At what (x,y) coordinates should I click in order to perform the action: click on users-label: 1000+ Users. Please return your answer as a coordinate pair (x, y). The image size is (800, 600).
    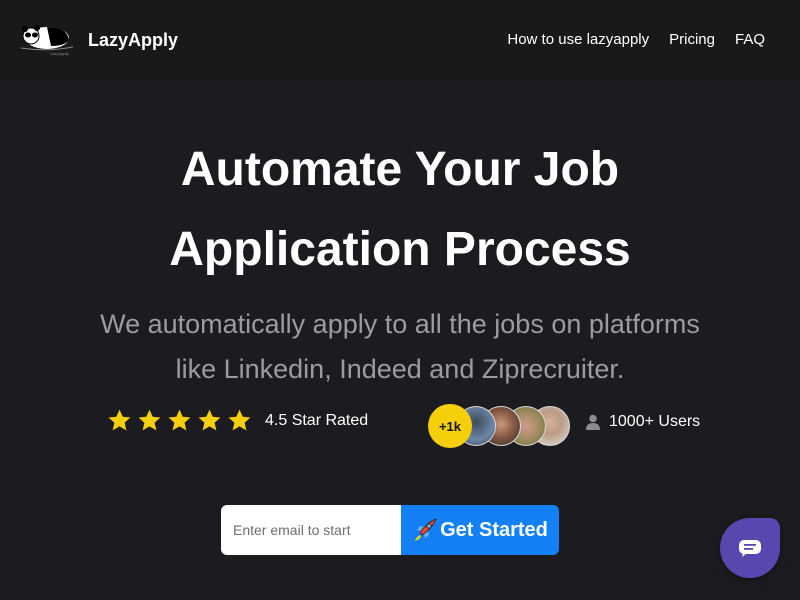
    Looking at the image, I should click on (655, 421).